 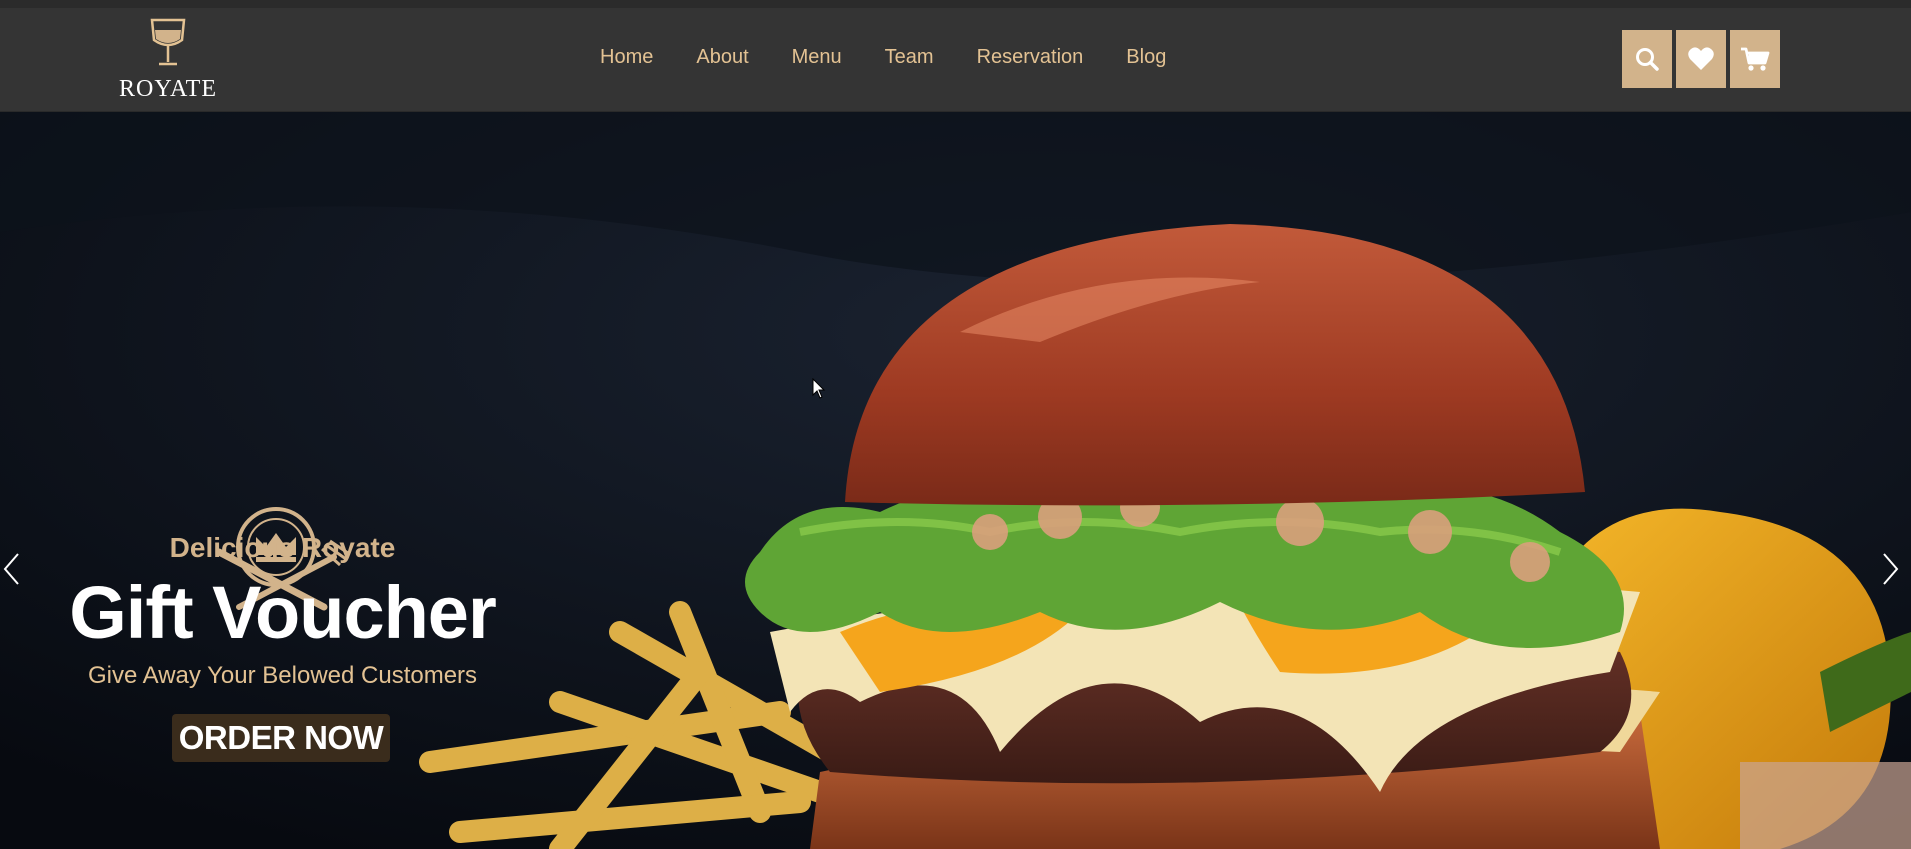 What do you see at coordinates (281, 738) in the screenshot?
I see `order-now-button: ORDER NOW` at bounding box center [281, 738].